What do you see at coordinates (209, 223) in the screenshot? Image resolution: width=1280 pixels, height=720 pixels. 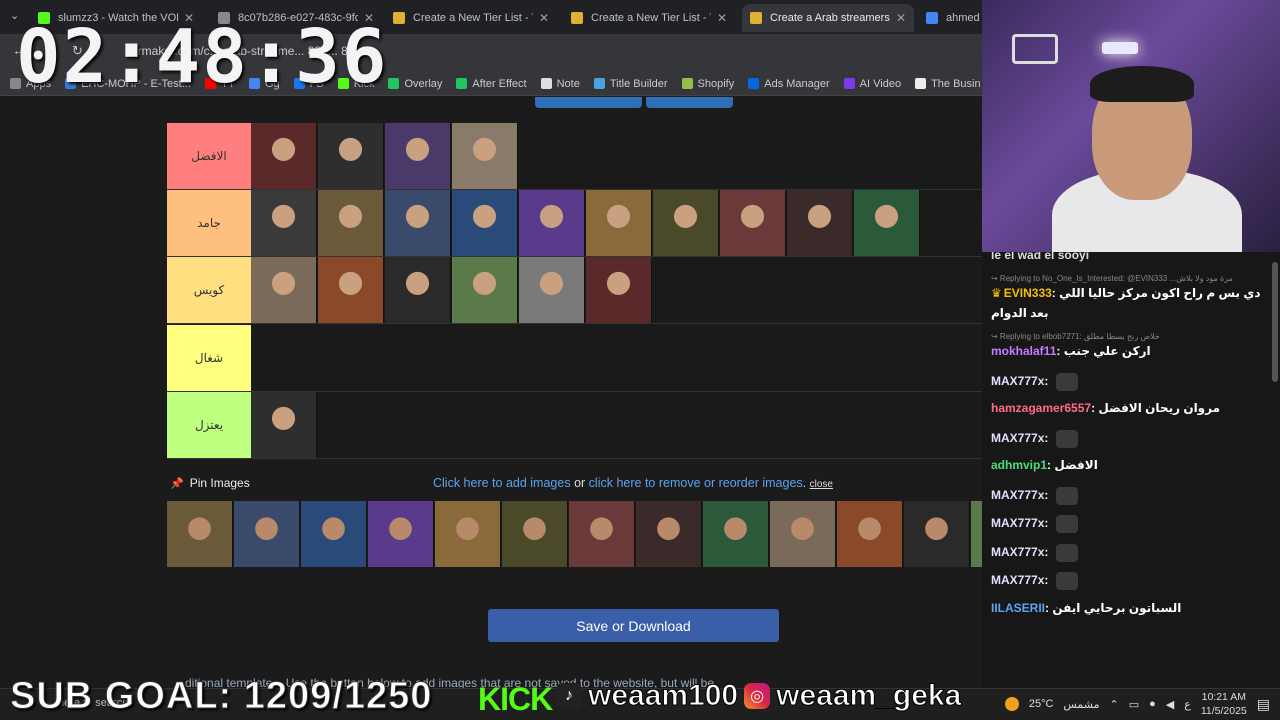 I see `tier-label: جامد` at bounding box center [209, 223].